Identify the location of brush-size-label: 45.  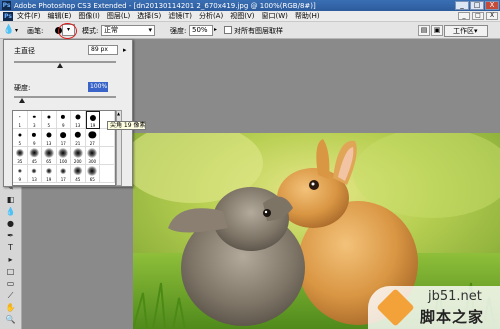
(34, 161).